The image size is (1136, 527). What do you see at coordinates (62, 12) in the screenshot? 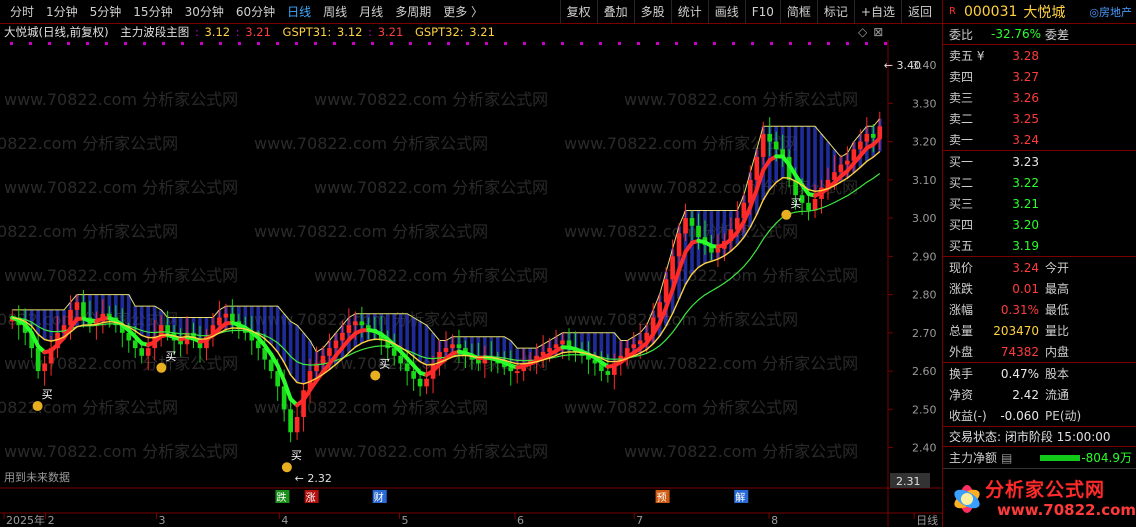
I see `period-tab-1: 1分钟` at bounding box center [62, 12].